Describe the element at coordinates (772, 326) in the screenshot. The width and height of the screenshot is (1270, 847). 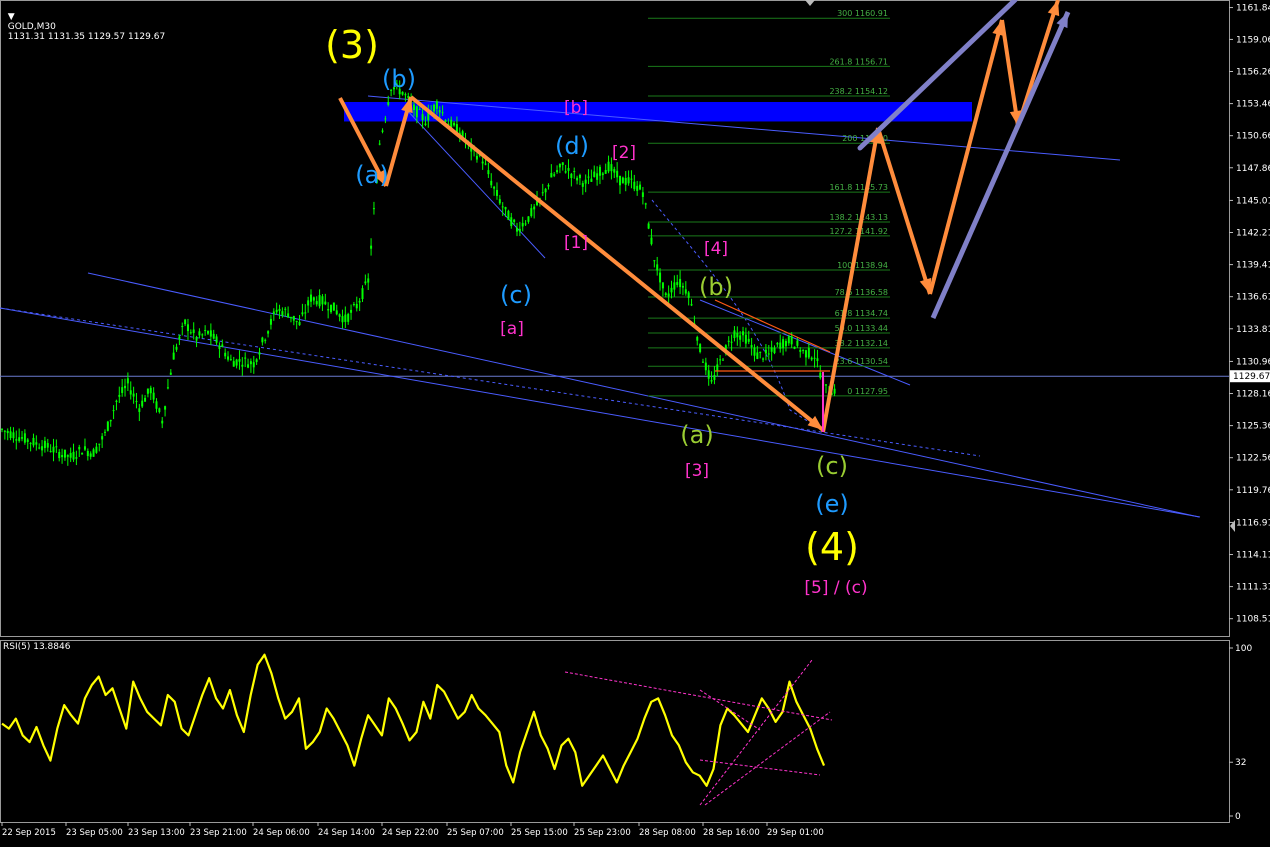
I see `triangle-line` at that location.